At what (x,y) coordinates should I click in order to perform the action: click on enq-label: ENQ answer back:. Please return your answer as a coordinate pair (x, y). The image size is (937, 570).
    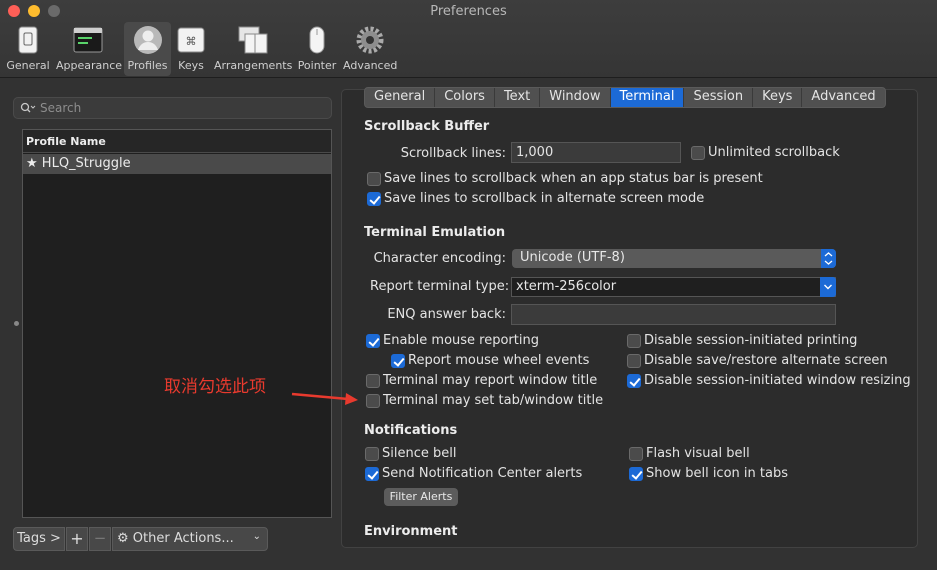
    Looking at the image, I should click on (446, 314).